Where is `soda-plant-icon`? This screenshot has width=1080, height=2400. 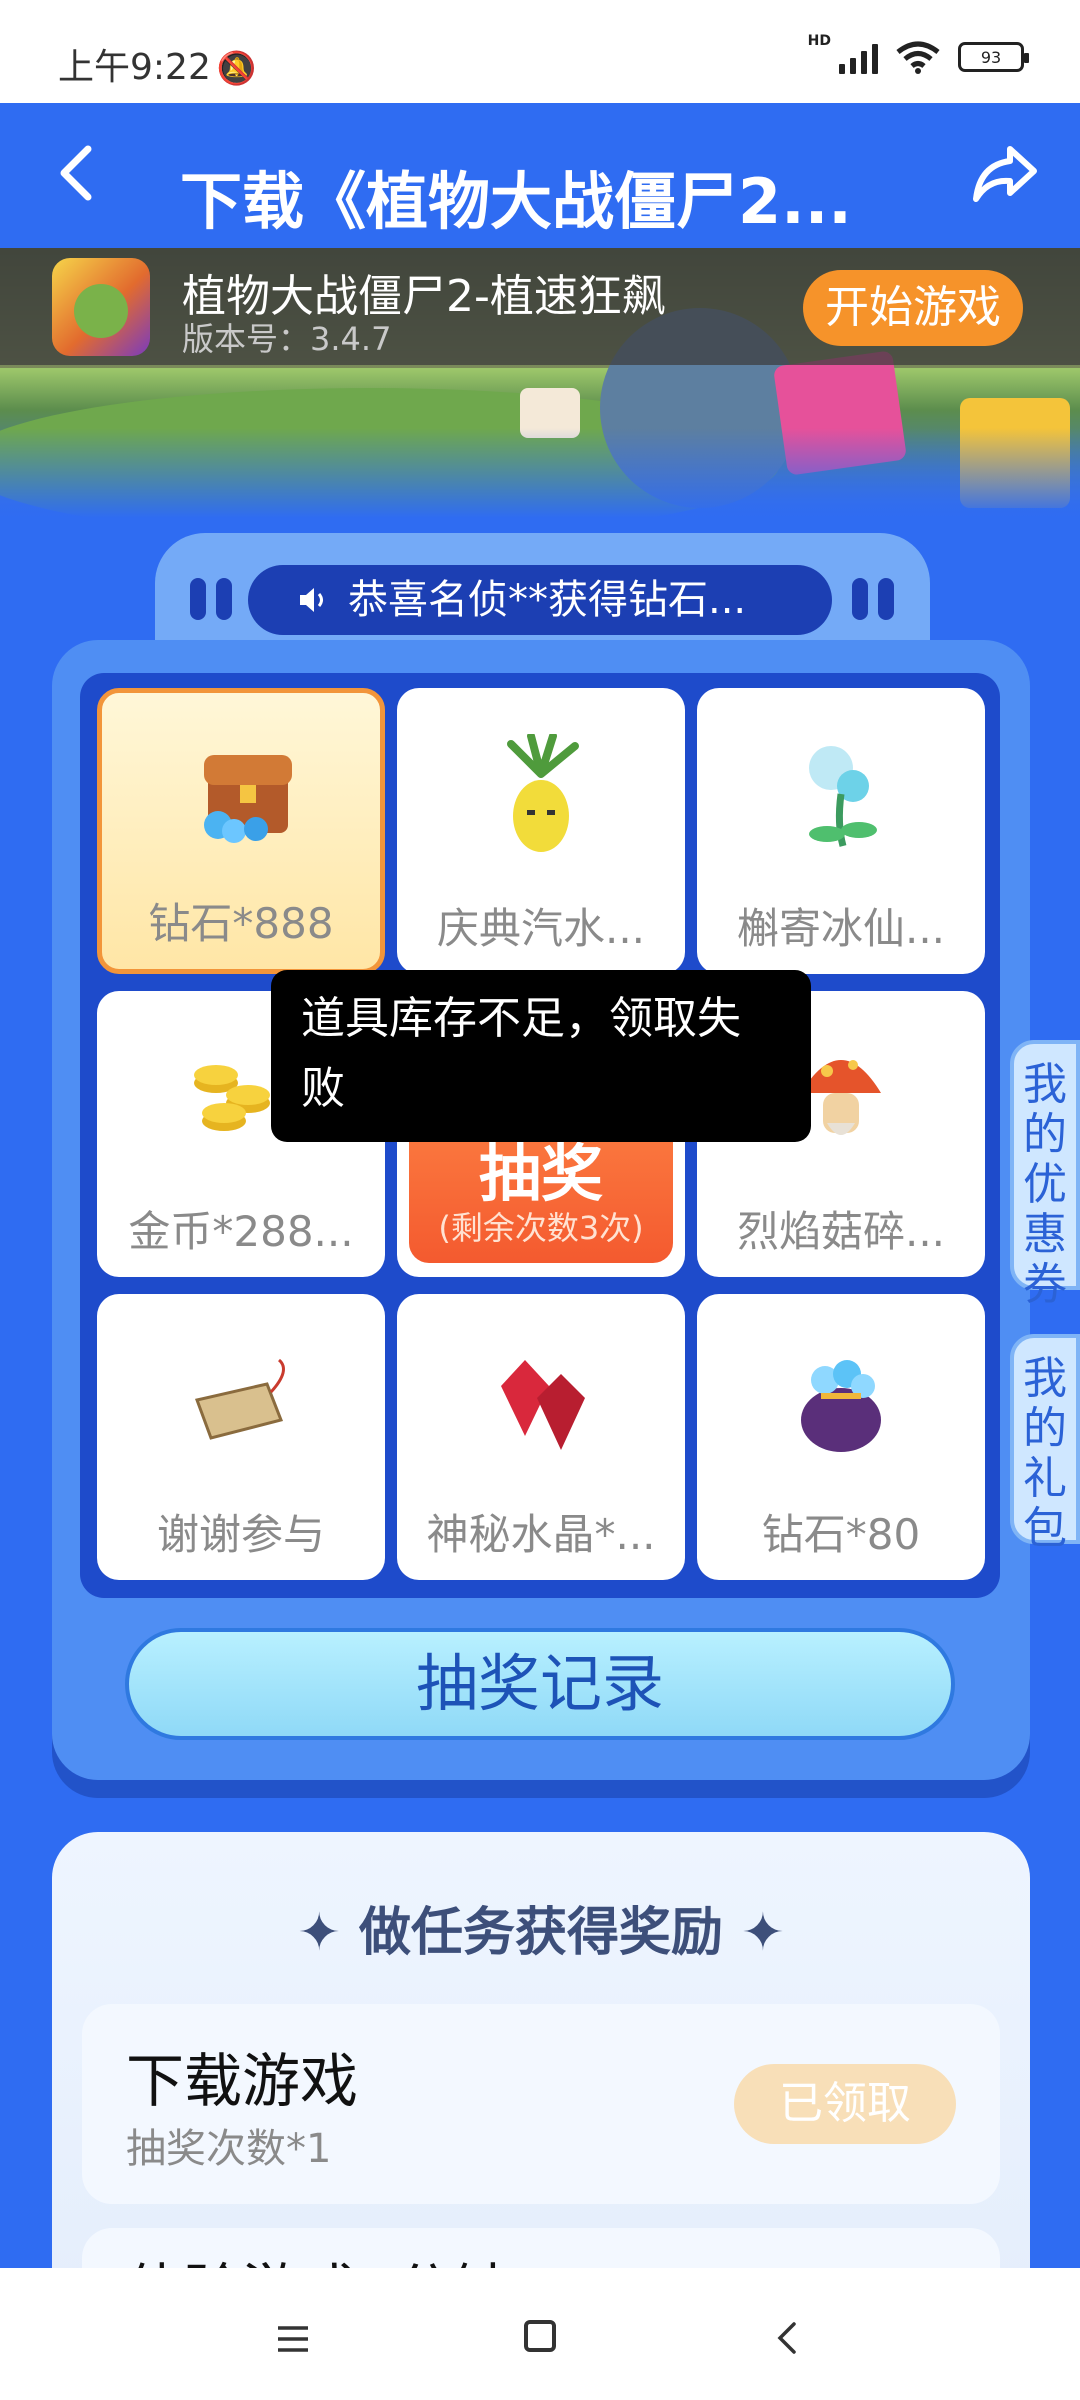 soda-plant-icon is located at coordinates (543, 793).